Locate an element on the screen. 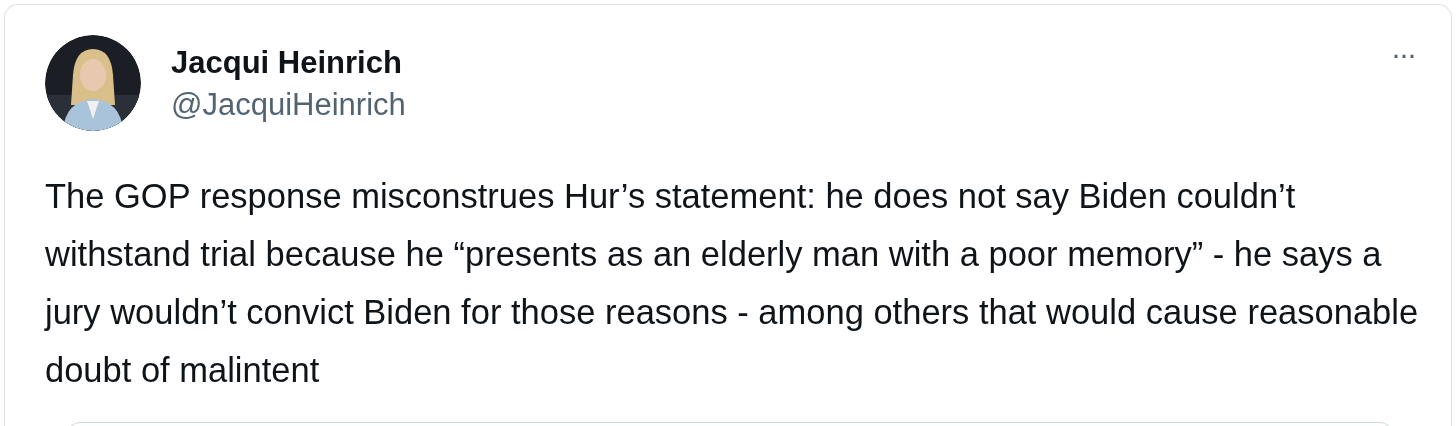 The height and width of the screenshot is (426, 1456). author-handle: @JacquiHeinrich is located at coordinates (766, 105).